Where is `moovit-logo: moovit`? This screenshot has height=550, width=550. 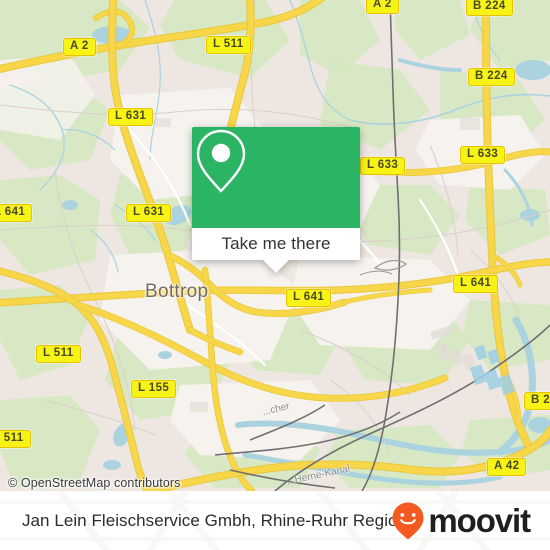 moovit-logo: moovit is located at coordinates (461, 520).